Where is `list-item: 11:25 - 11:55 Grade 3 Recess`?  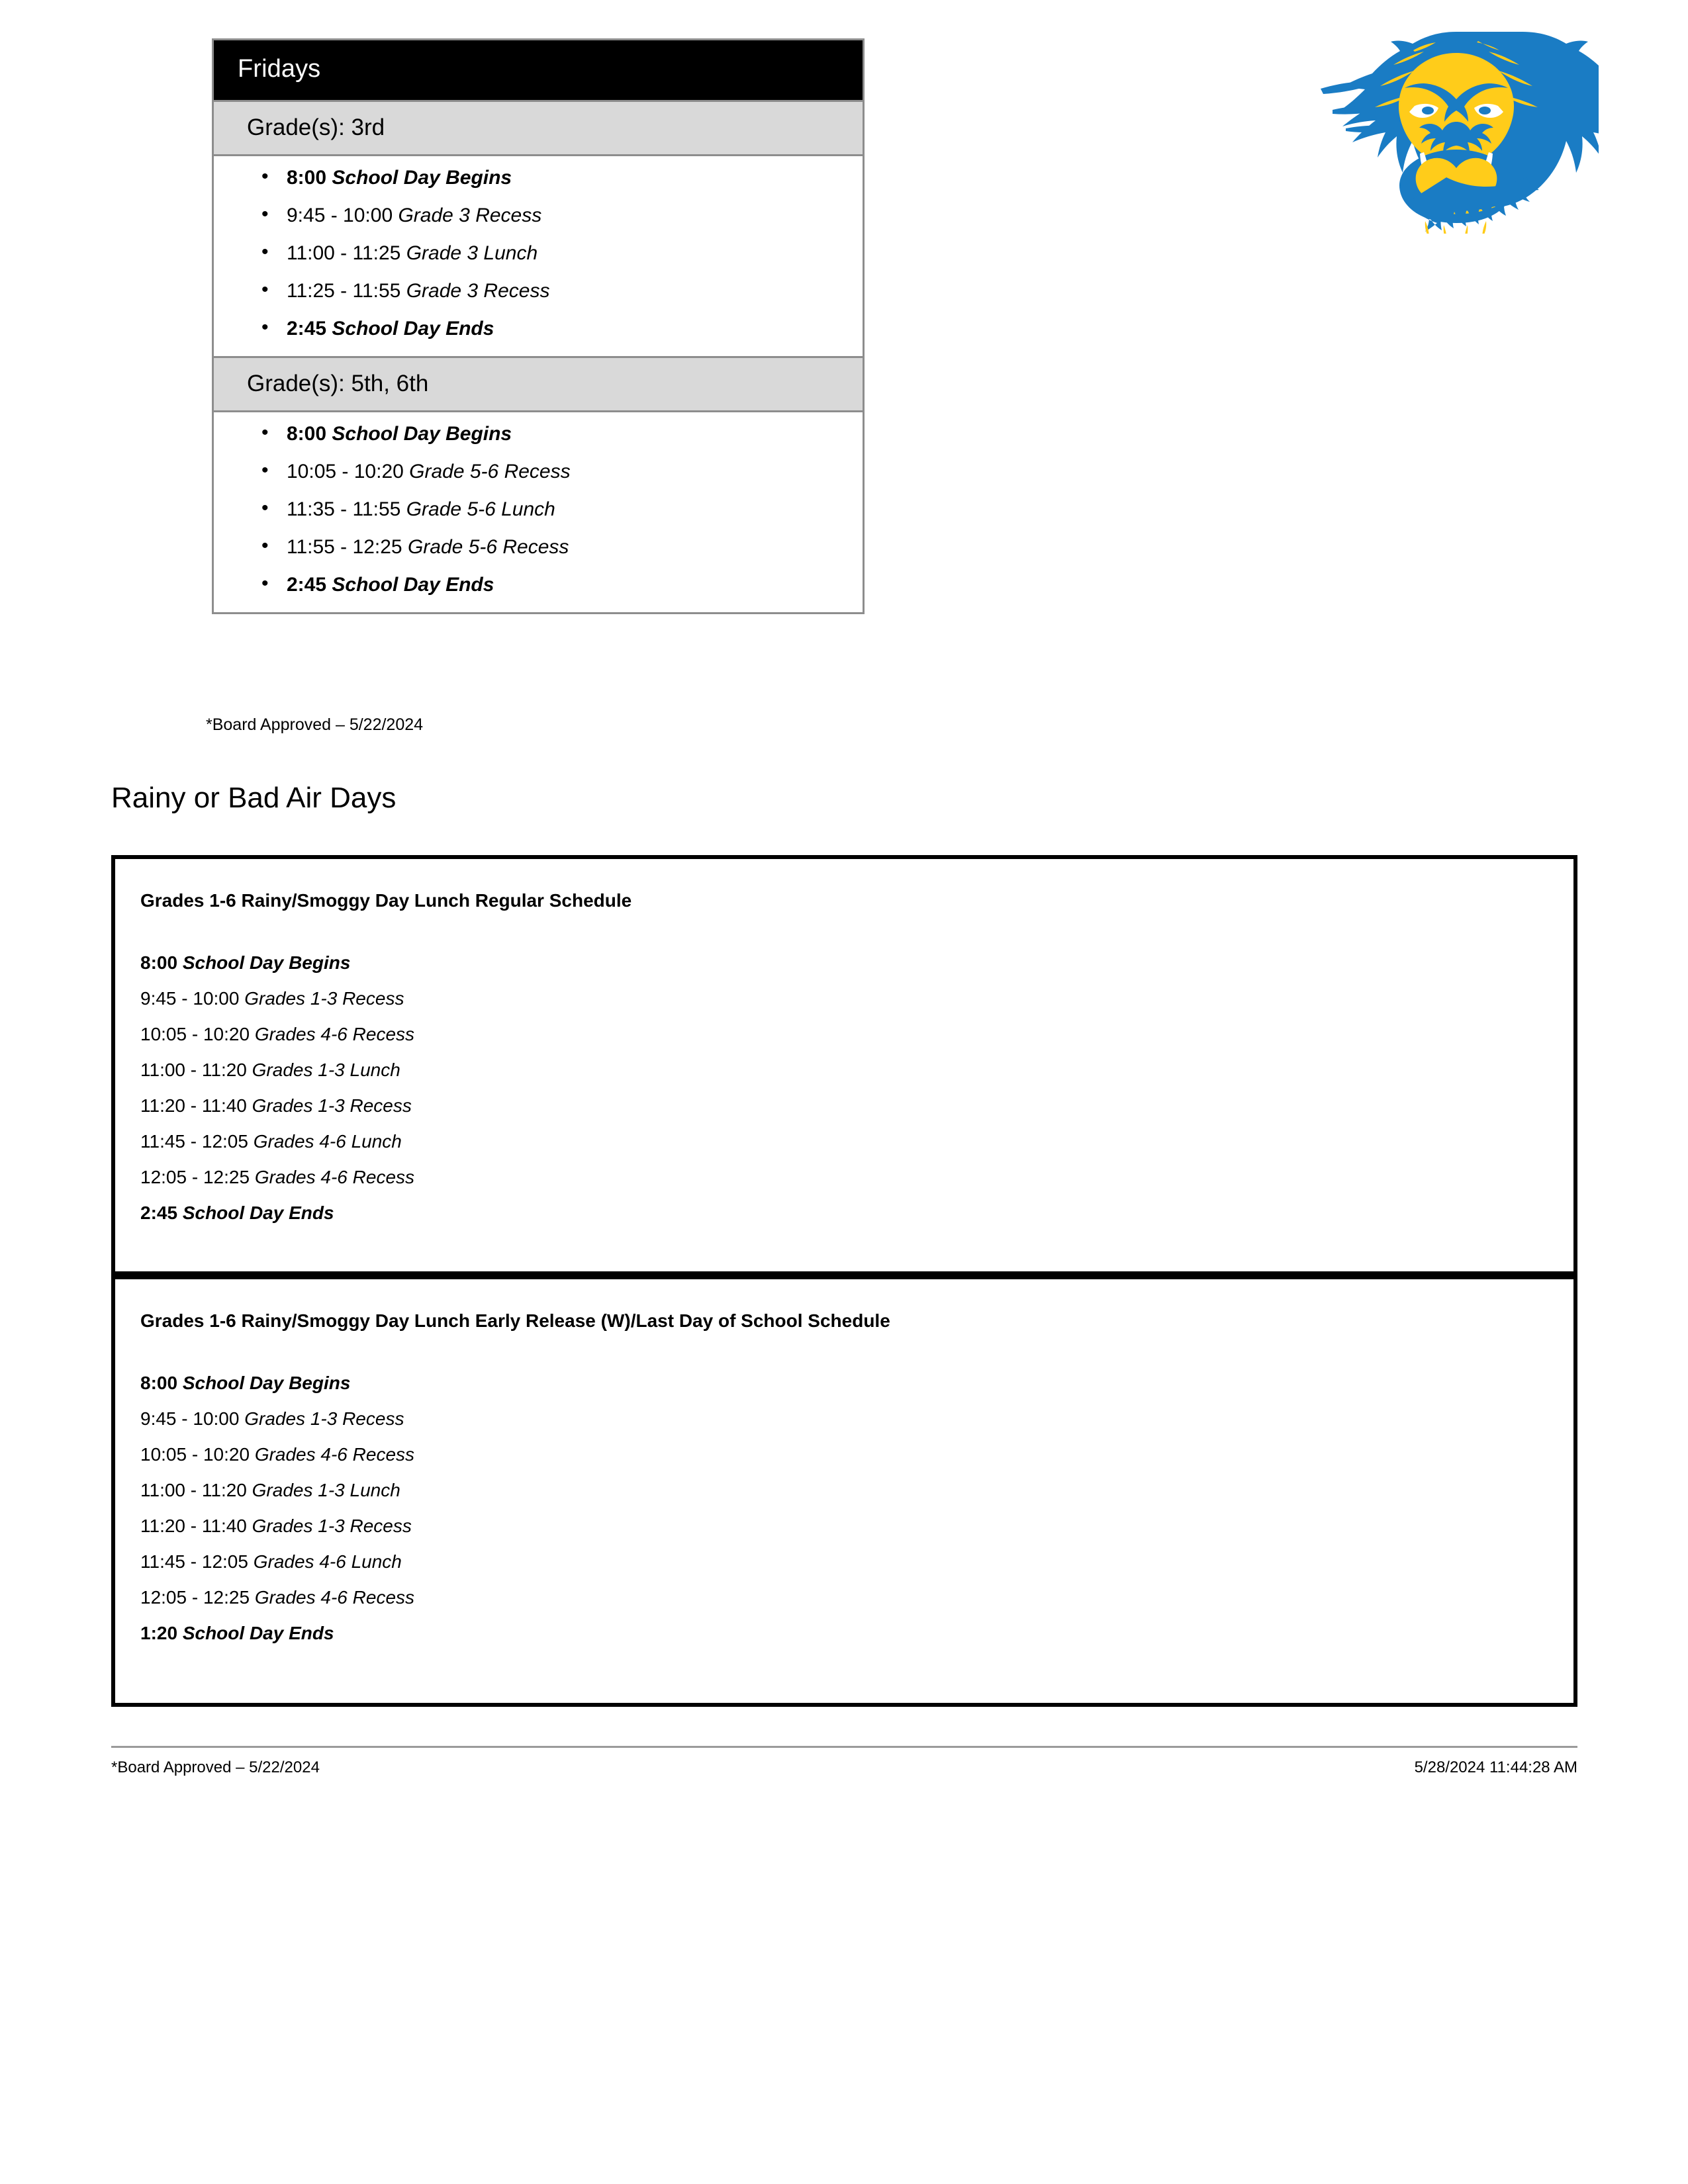
list-item: 11:25 - 11:55 Grade 3 Recess is located at coordinates (562, 290).